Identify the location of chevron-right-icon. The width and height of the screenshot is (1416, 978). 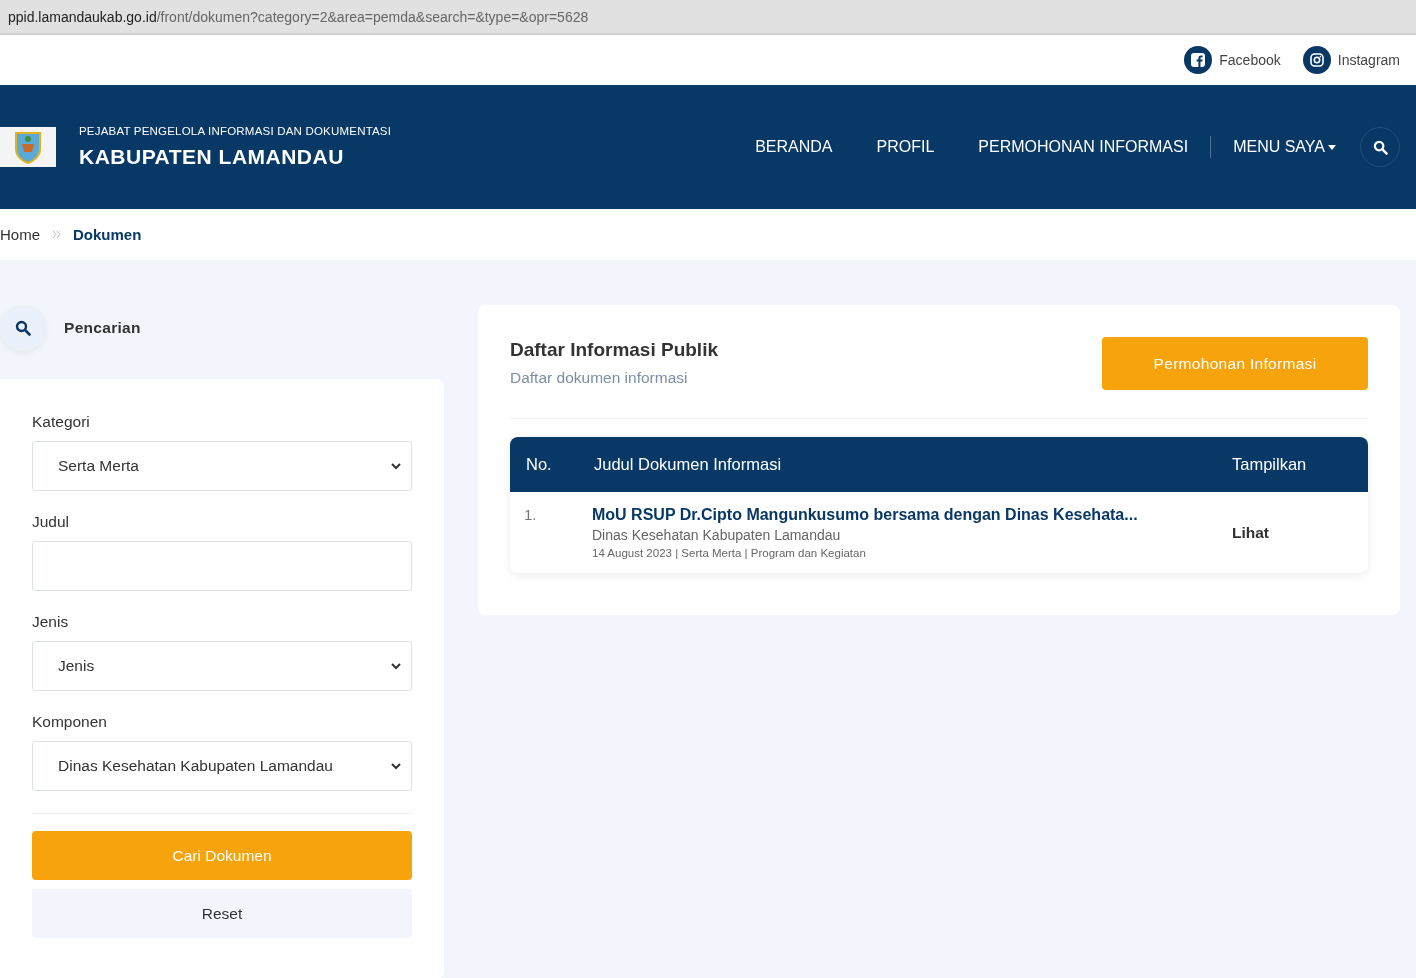
(56, 234).